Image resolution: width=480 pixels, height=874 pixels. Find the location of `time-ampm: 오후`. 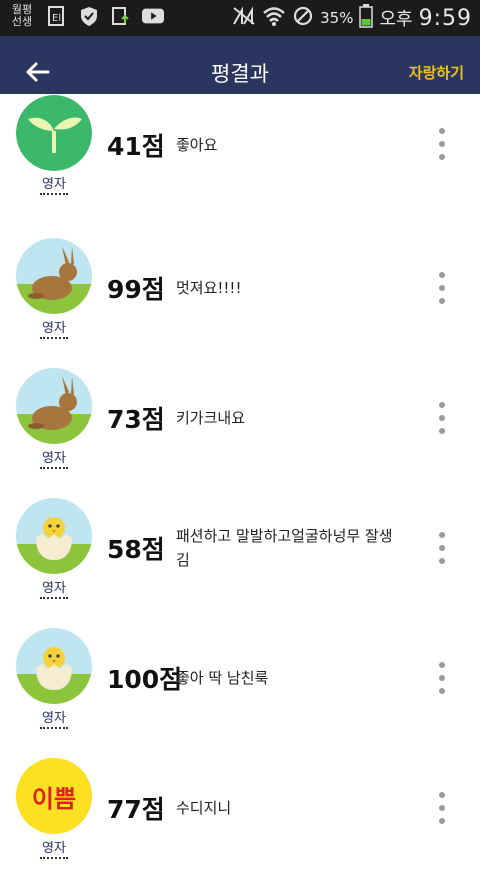

time-ampm: 오후 is located at coordinates (396, 19).